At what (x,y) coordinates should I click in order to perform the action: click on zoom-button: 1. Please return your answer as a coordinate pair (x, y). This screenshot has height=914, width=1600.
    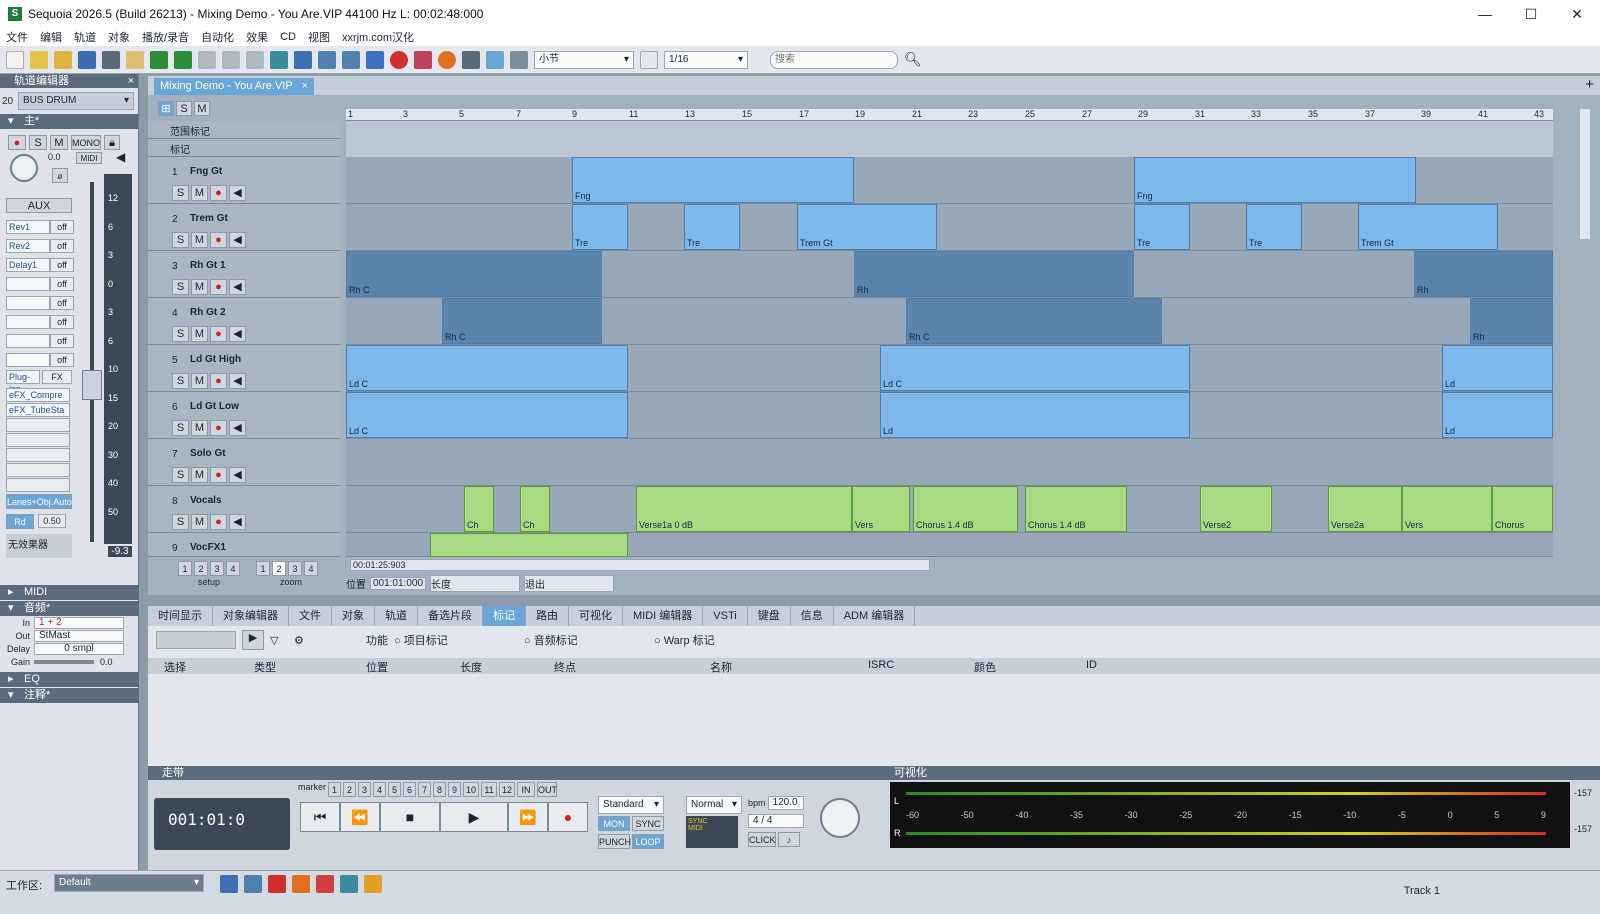
    Looking at the image, I should click on (263, 568).